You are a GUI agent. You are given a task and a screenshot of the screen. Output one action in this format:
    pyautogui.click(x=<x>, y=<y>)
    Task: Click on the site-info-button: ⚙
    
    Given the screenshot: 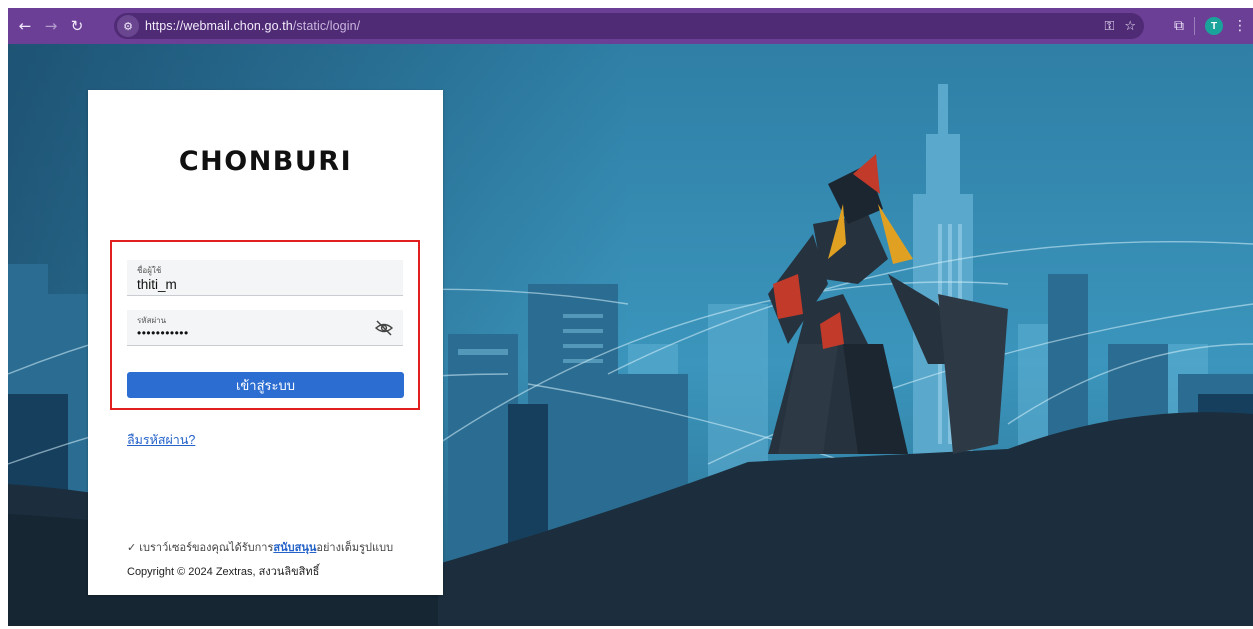 What is the action you would take?
    pyautogui.click(x=128, y=26)
    